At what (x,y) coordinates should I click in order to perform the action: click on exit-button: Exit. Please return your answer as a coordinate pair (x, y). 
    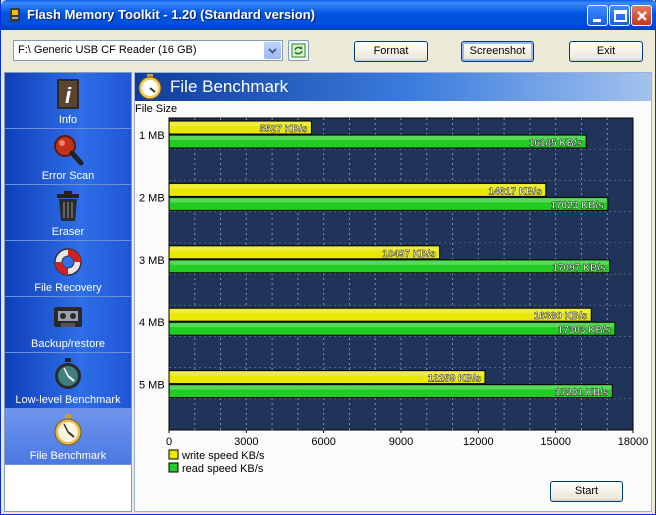
    Looking at the image, I should click on (606, 51).